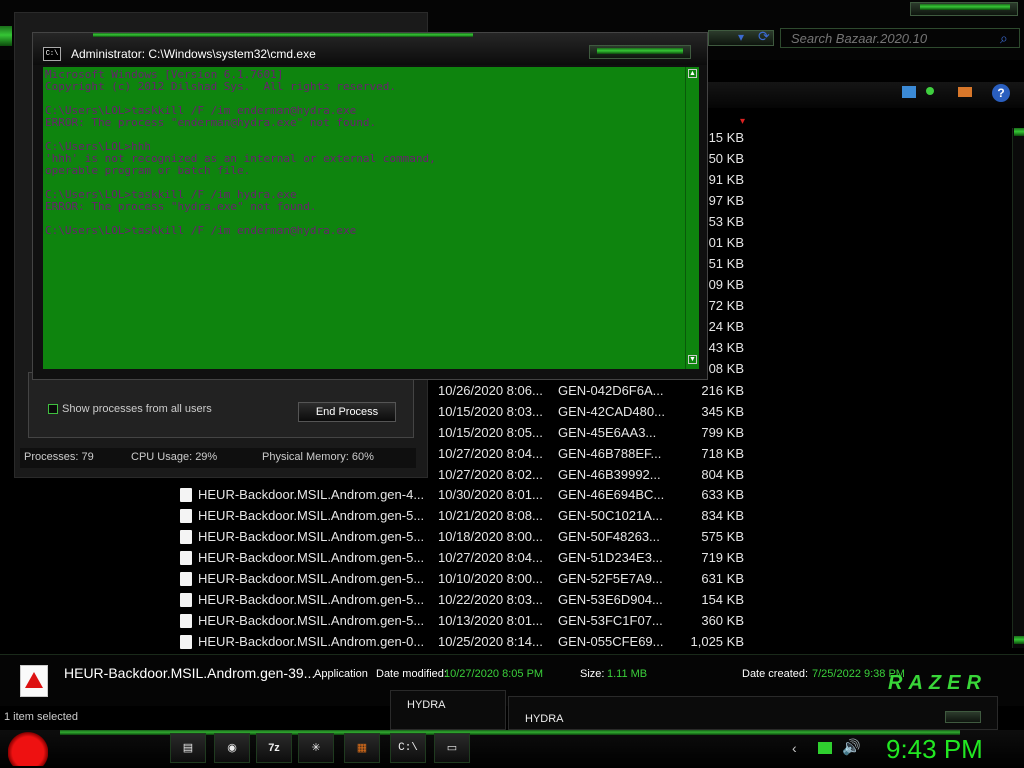 The width and height of the screenshot is (1024, 768). Describe the element at coordinates (722, 578) in the screenshot. I see `size-cell: 631 KB` at that location.